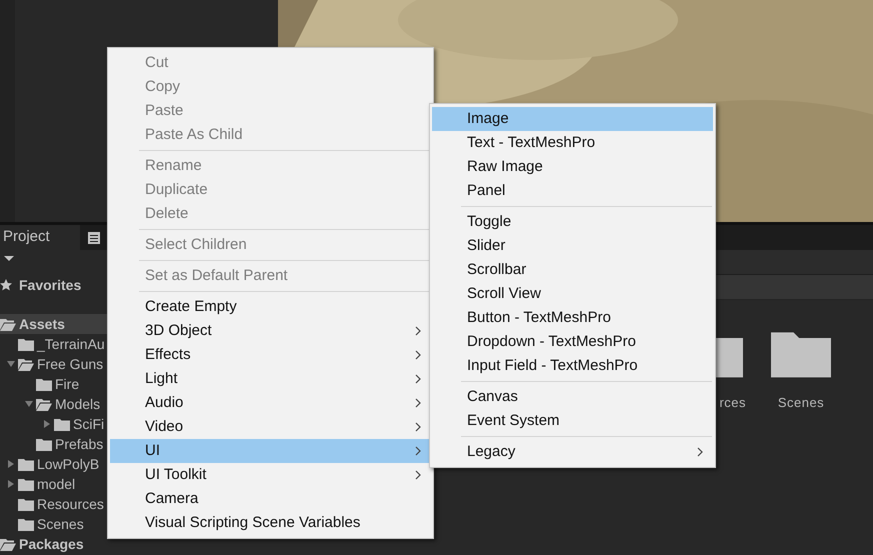  What do you see at coordinates (67, 384) in the screenshot?
I see `tree-item-label: Fire` at bounding box center [67, 384].